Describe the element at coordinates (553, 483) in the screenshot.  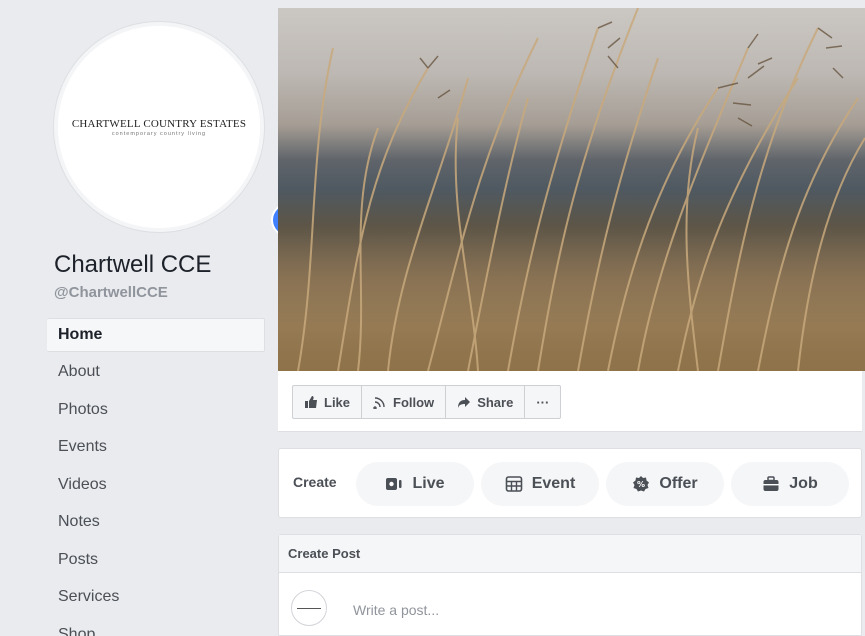
I see `event-label: Event` at that location.